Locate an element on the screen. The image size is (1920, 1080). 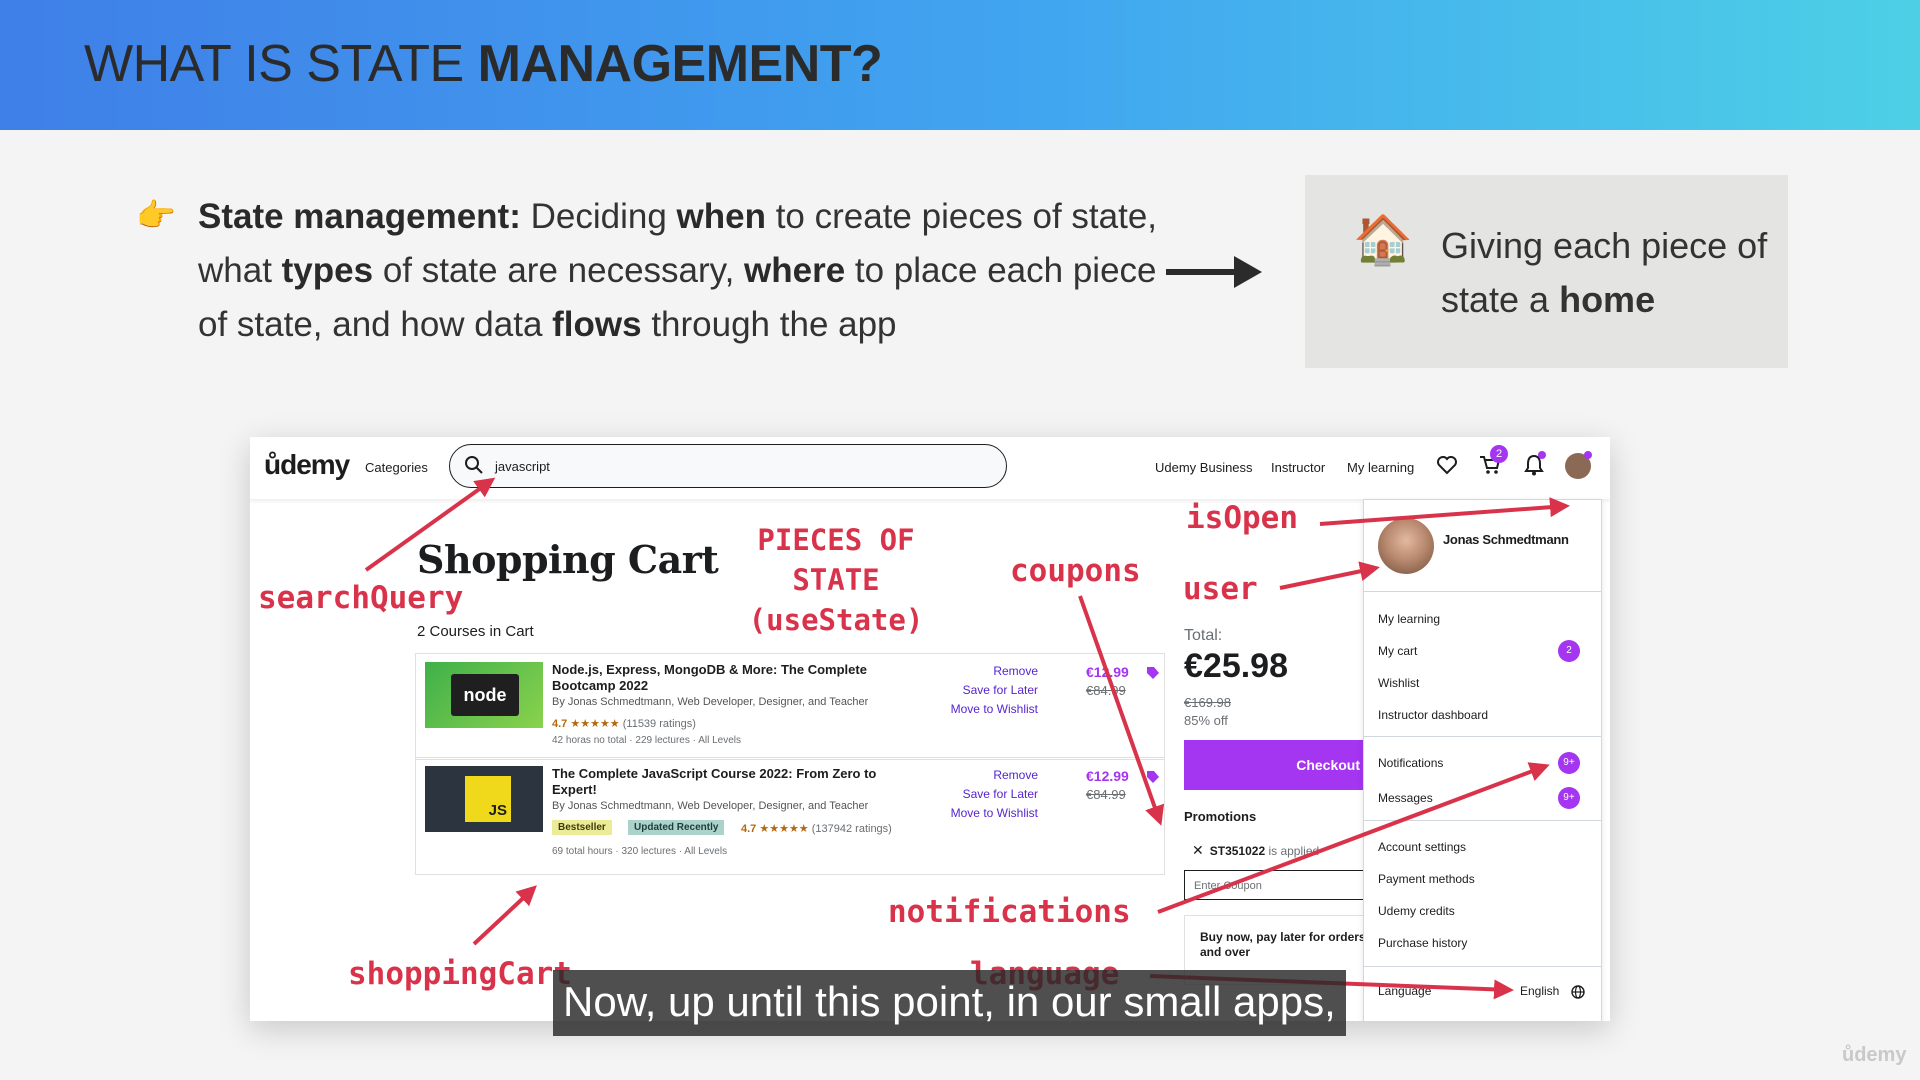
udemy-watermark: ůdemy is located at coordinates (1874, 1055).